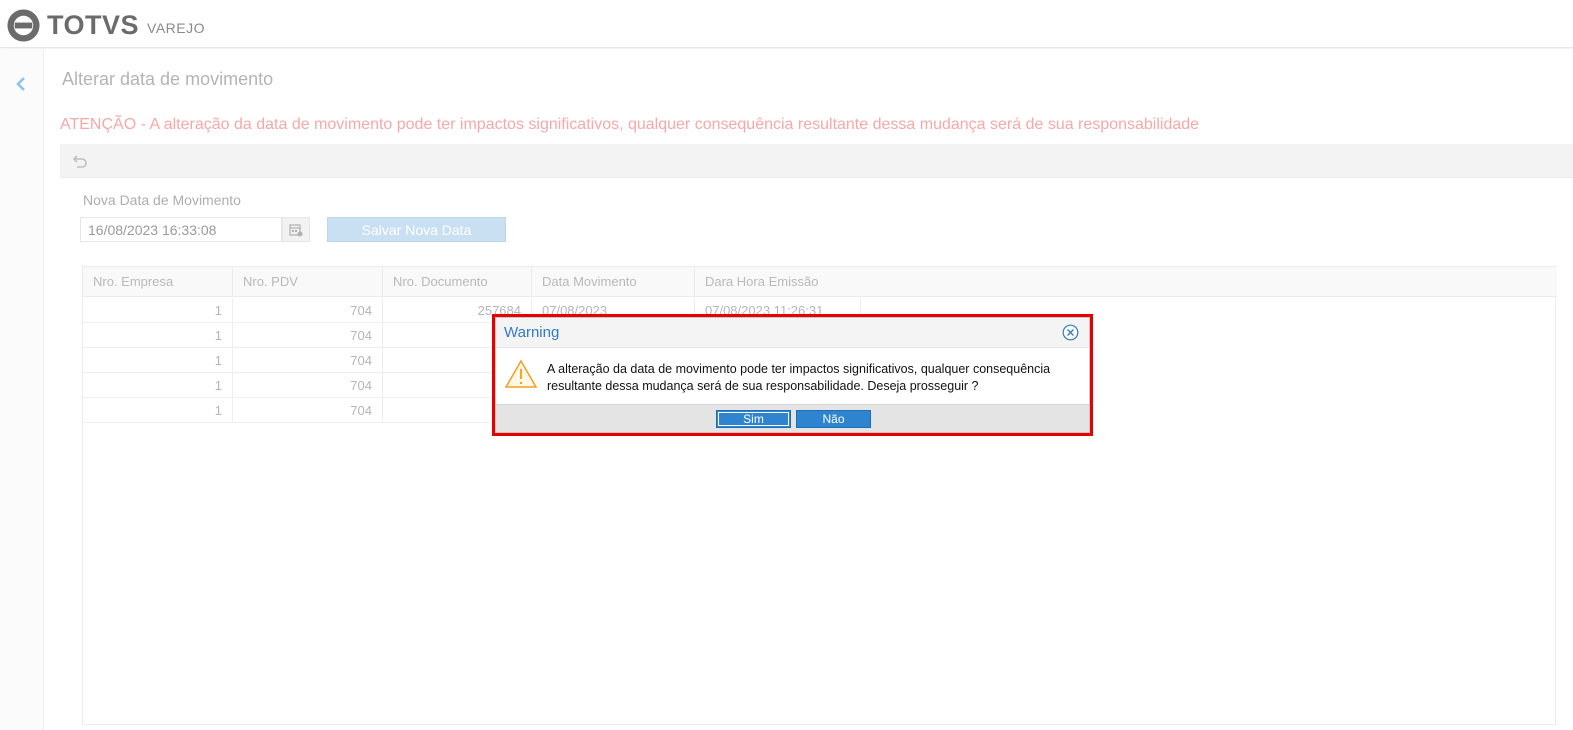 This screenshot has width=1573, height=730. I want to click on dialog-footer: Sim Não, so click(792, 418).